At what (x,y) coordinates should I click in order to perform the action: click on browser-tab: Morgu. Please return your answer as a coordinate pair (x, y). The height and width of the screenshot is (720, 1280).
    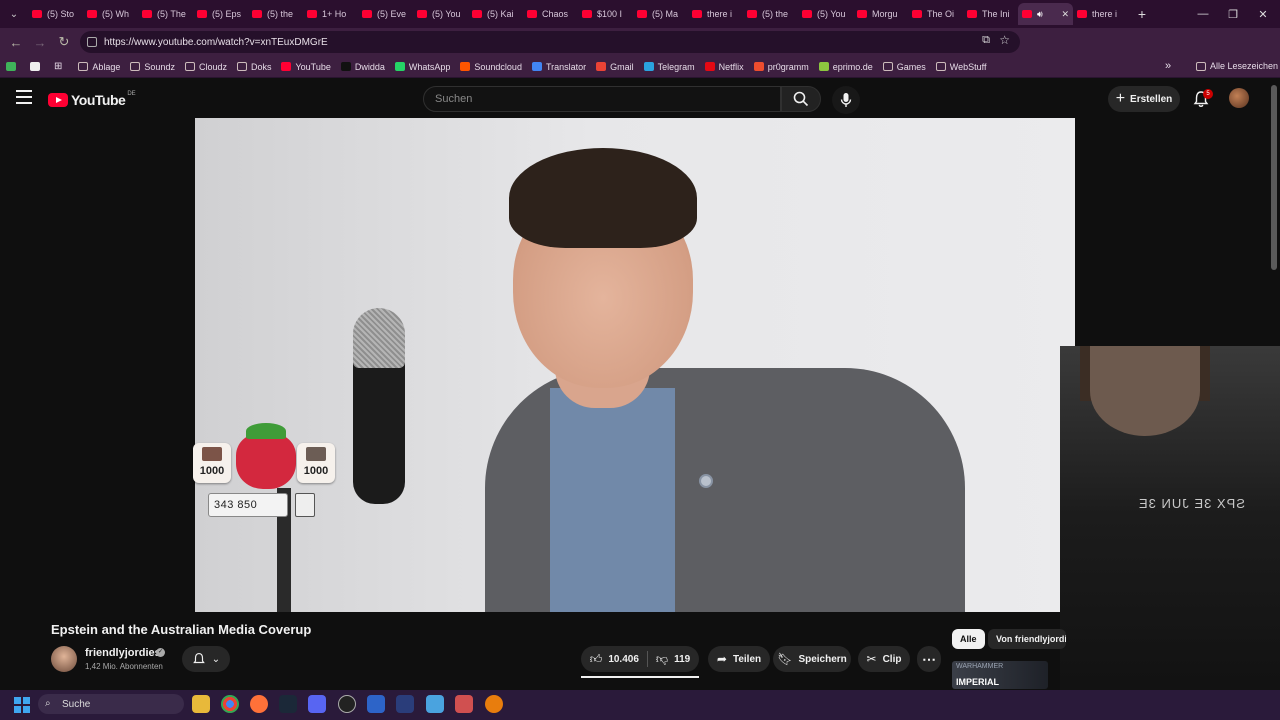
    Looking at the image, I should click on (880, 14).